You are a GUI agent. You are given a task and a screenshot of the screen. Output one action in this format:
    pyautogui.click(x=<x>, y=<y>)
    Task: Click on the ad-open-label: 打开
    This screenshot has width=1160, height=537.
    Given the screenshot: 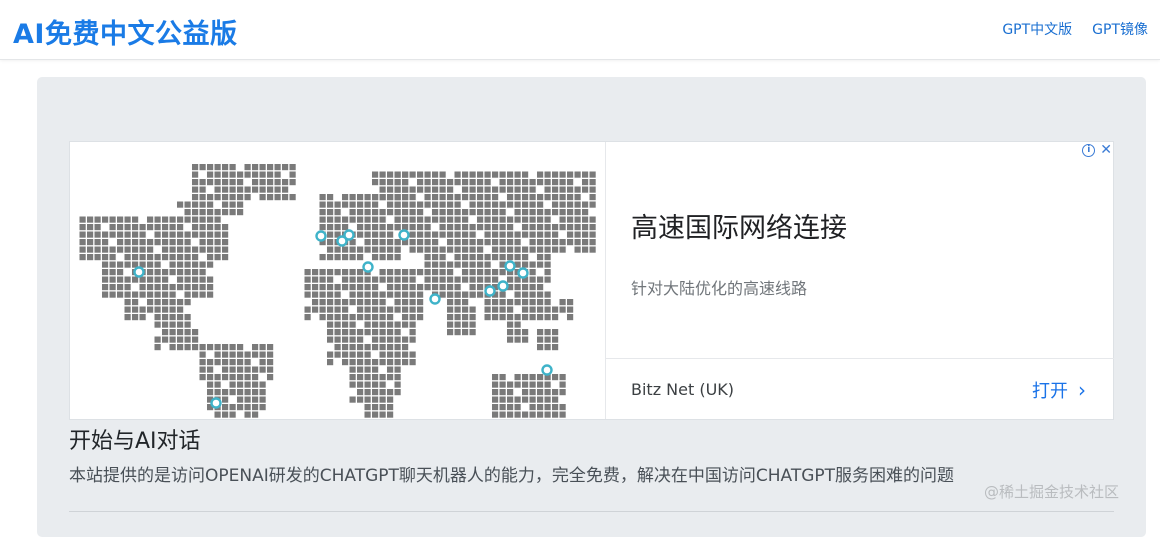 What is the action you would take?
    pyautogui.click(x=1050, y=391)
    